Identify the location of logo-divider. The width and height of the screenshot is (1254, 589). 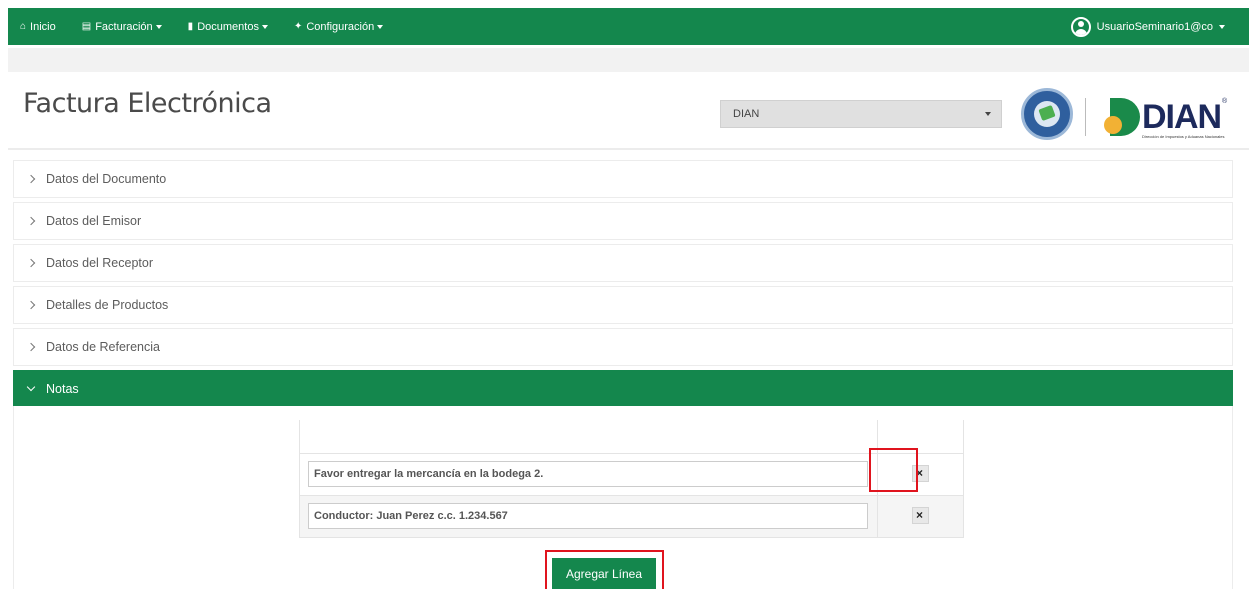
(1085, 117).